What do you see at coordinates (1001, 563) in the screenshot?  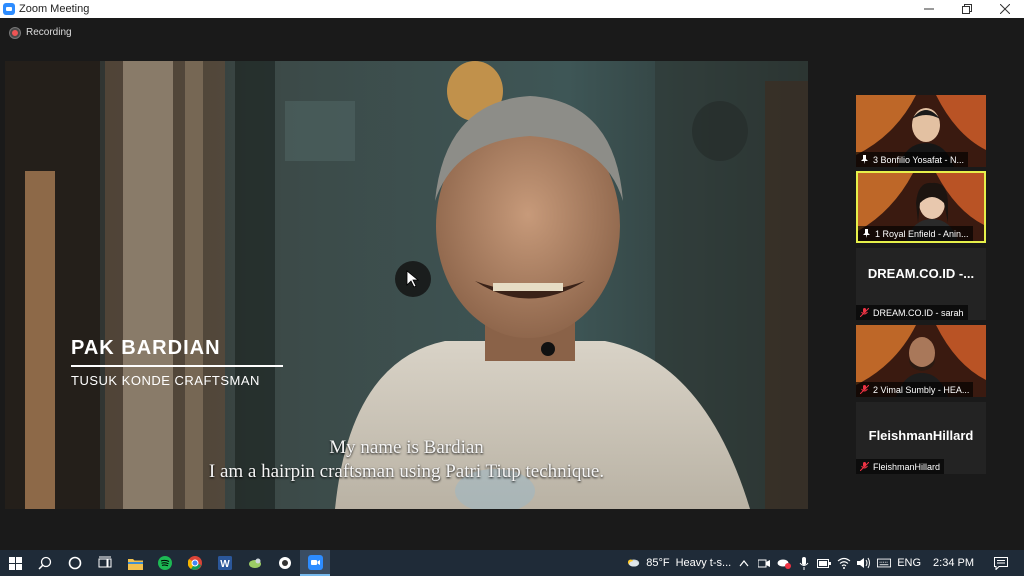 I see `notification-center-icon` at bounding box center [1001, 563].